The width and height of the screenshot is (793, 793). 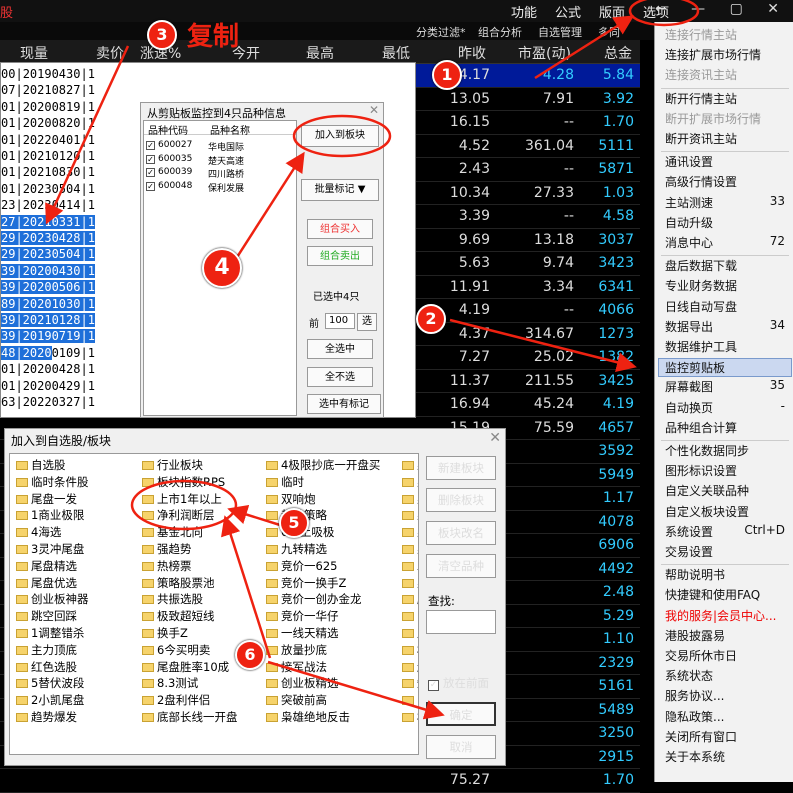 I want to click on block-folder-item: 竞价一换手Z, so click(x=306, y=583).